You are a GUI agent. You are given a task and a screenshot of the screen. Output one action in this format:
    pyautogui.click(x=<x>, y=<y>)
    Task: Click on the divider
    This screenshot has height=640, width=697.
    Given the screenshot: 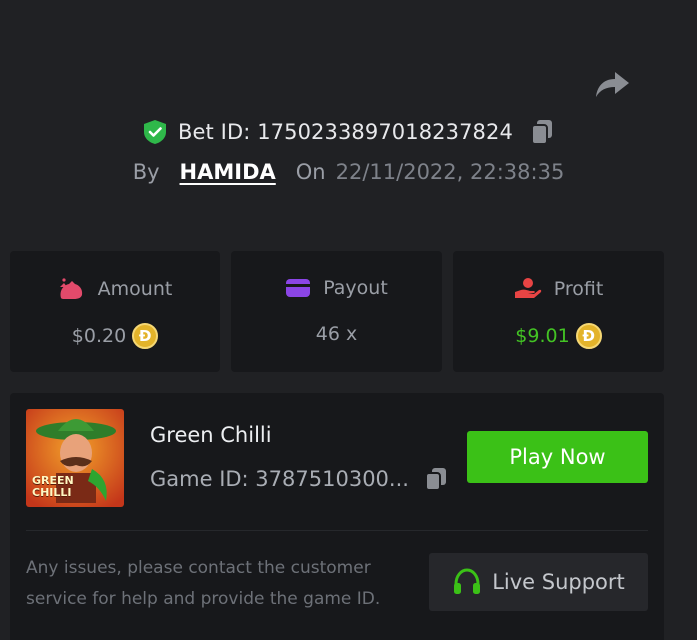 What is the action you would take?
    pyautogui.click(x=337, y=530)
    